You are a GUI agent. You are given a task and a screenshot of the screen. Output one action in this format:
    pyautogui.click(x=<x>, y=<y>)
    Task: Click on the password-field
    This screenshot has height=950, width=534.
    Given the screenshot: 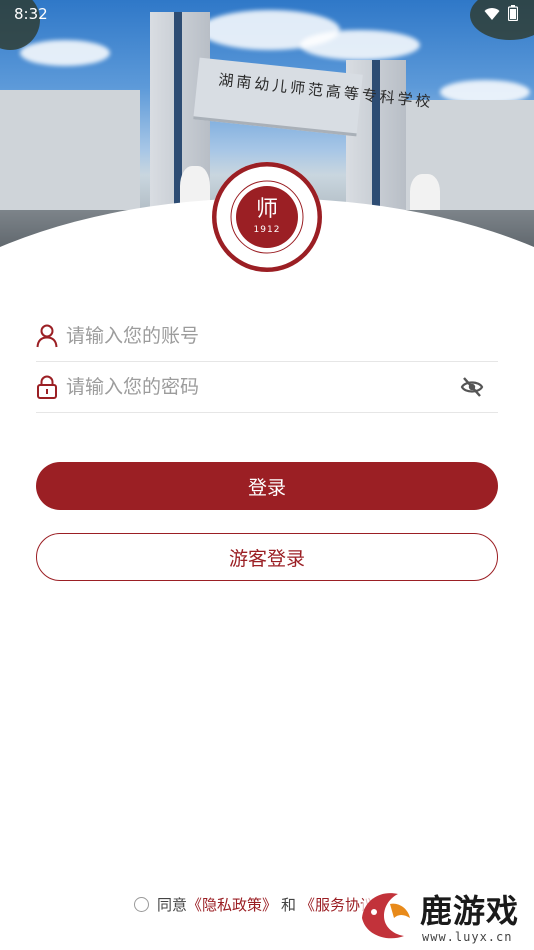 What is the action you would take?
    pyautogui.click(x=267, y=387)
    